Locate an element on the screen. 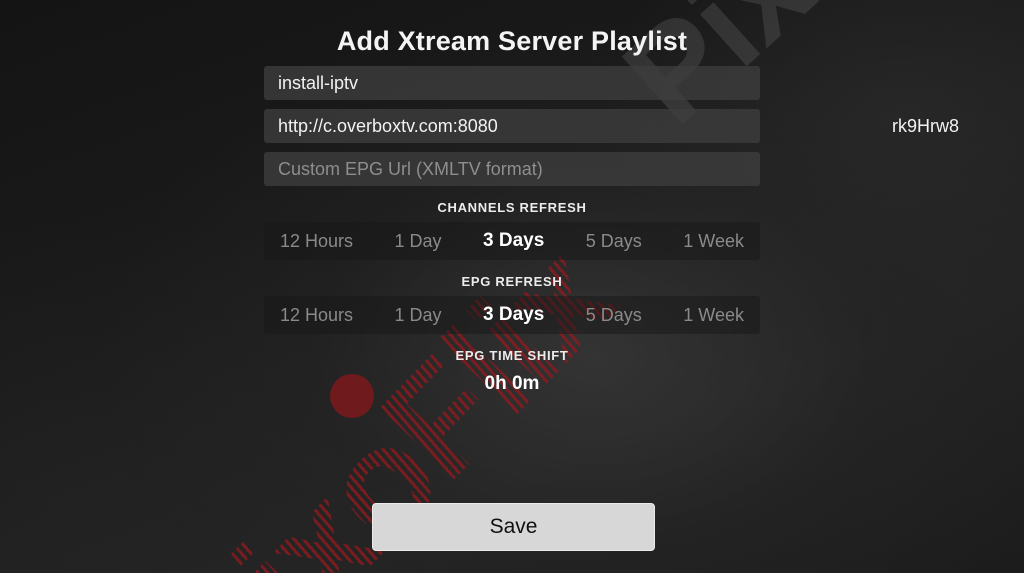 This screenshot has height=573, width=1024. epg-time-shift-label: EPG TIME SHIFT is located at coordinates (512, 355).